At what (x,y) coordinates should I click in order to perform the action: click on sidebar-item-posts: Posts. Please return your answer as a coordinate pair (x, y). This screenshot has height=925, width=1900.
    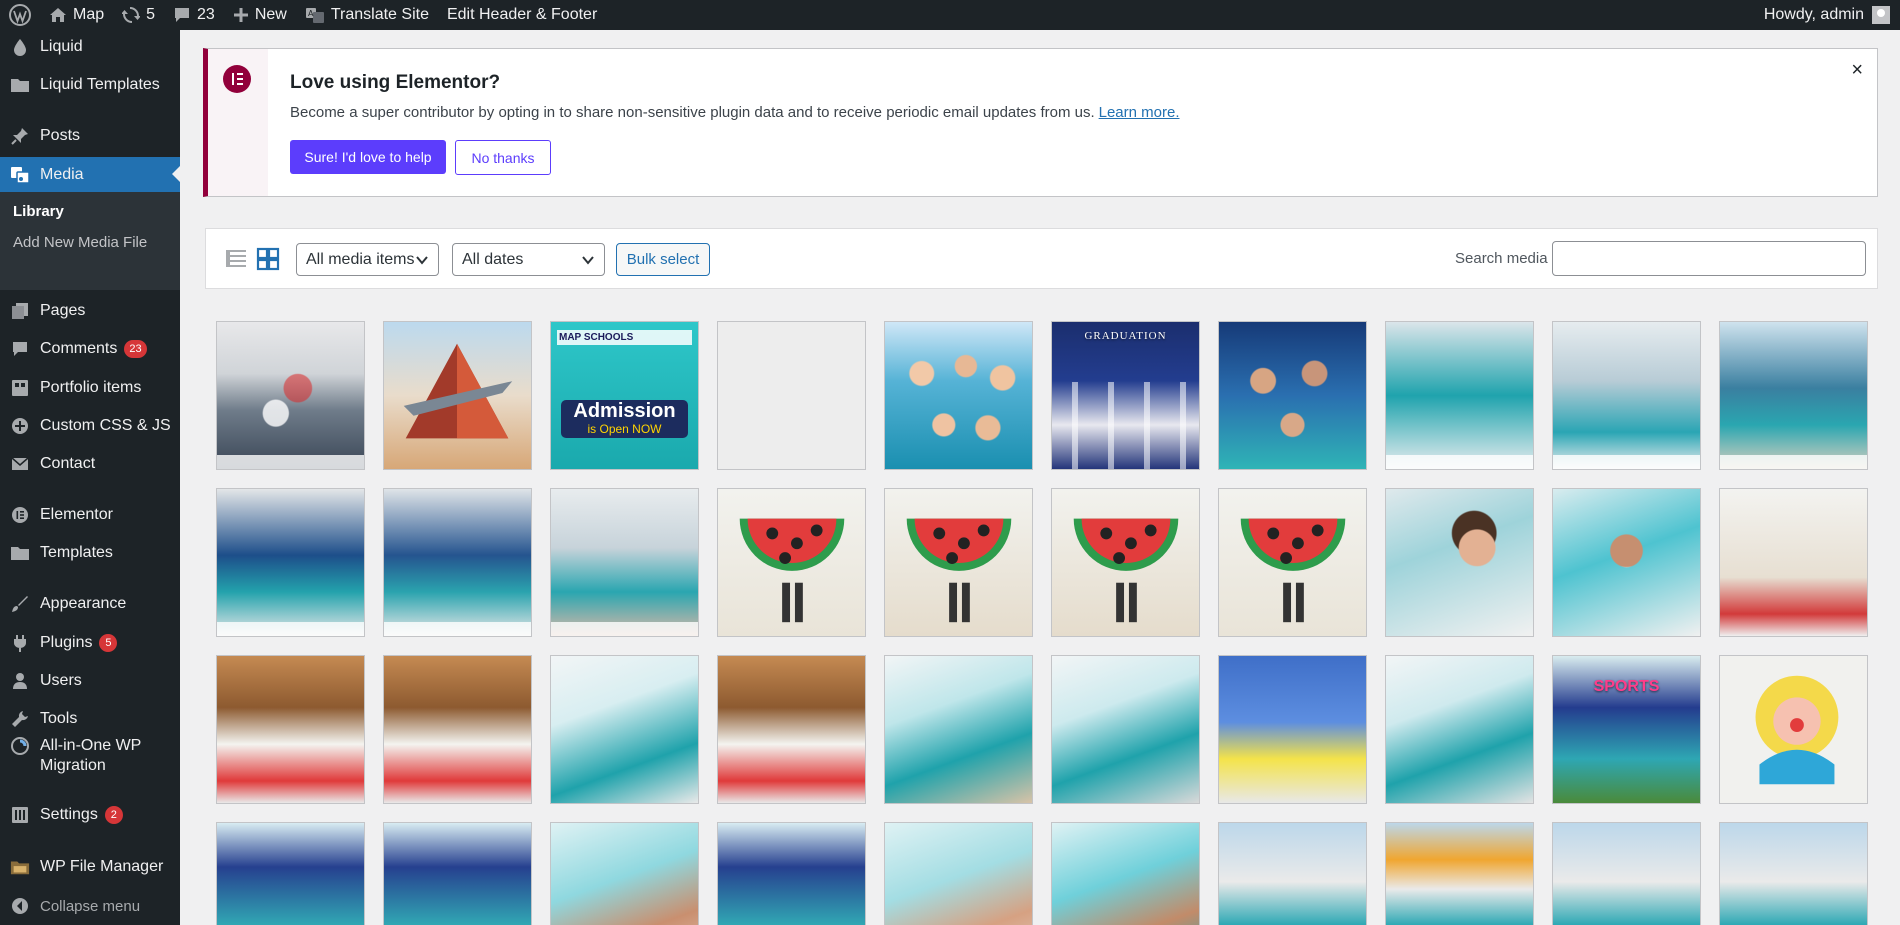
    Looking at the image, I should click on (90, 136).